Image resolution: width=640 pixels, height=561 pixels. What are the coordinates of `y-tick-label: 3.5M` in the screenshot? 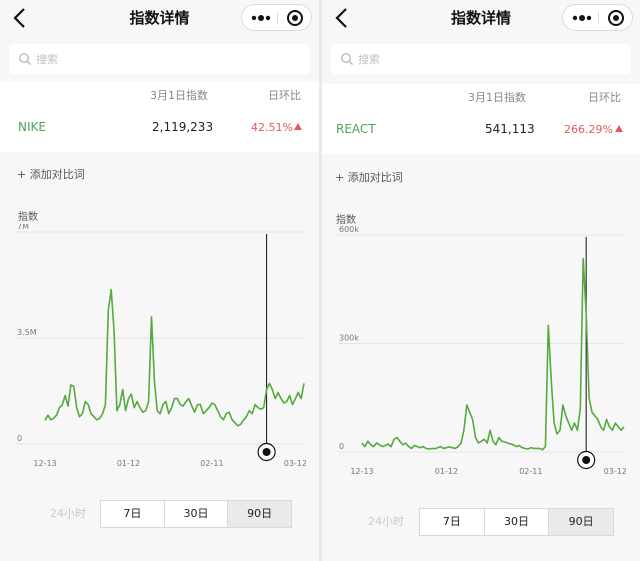 It's located at (27, 332).